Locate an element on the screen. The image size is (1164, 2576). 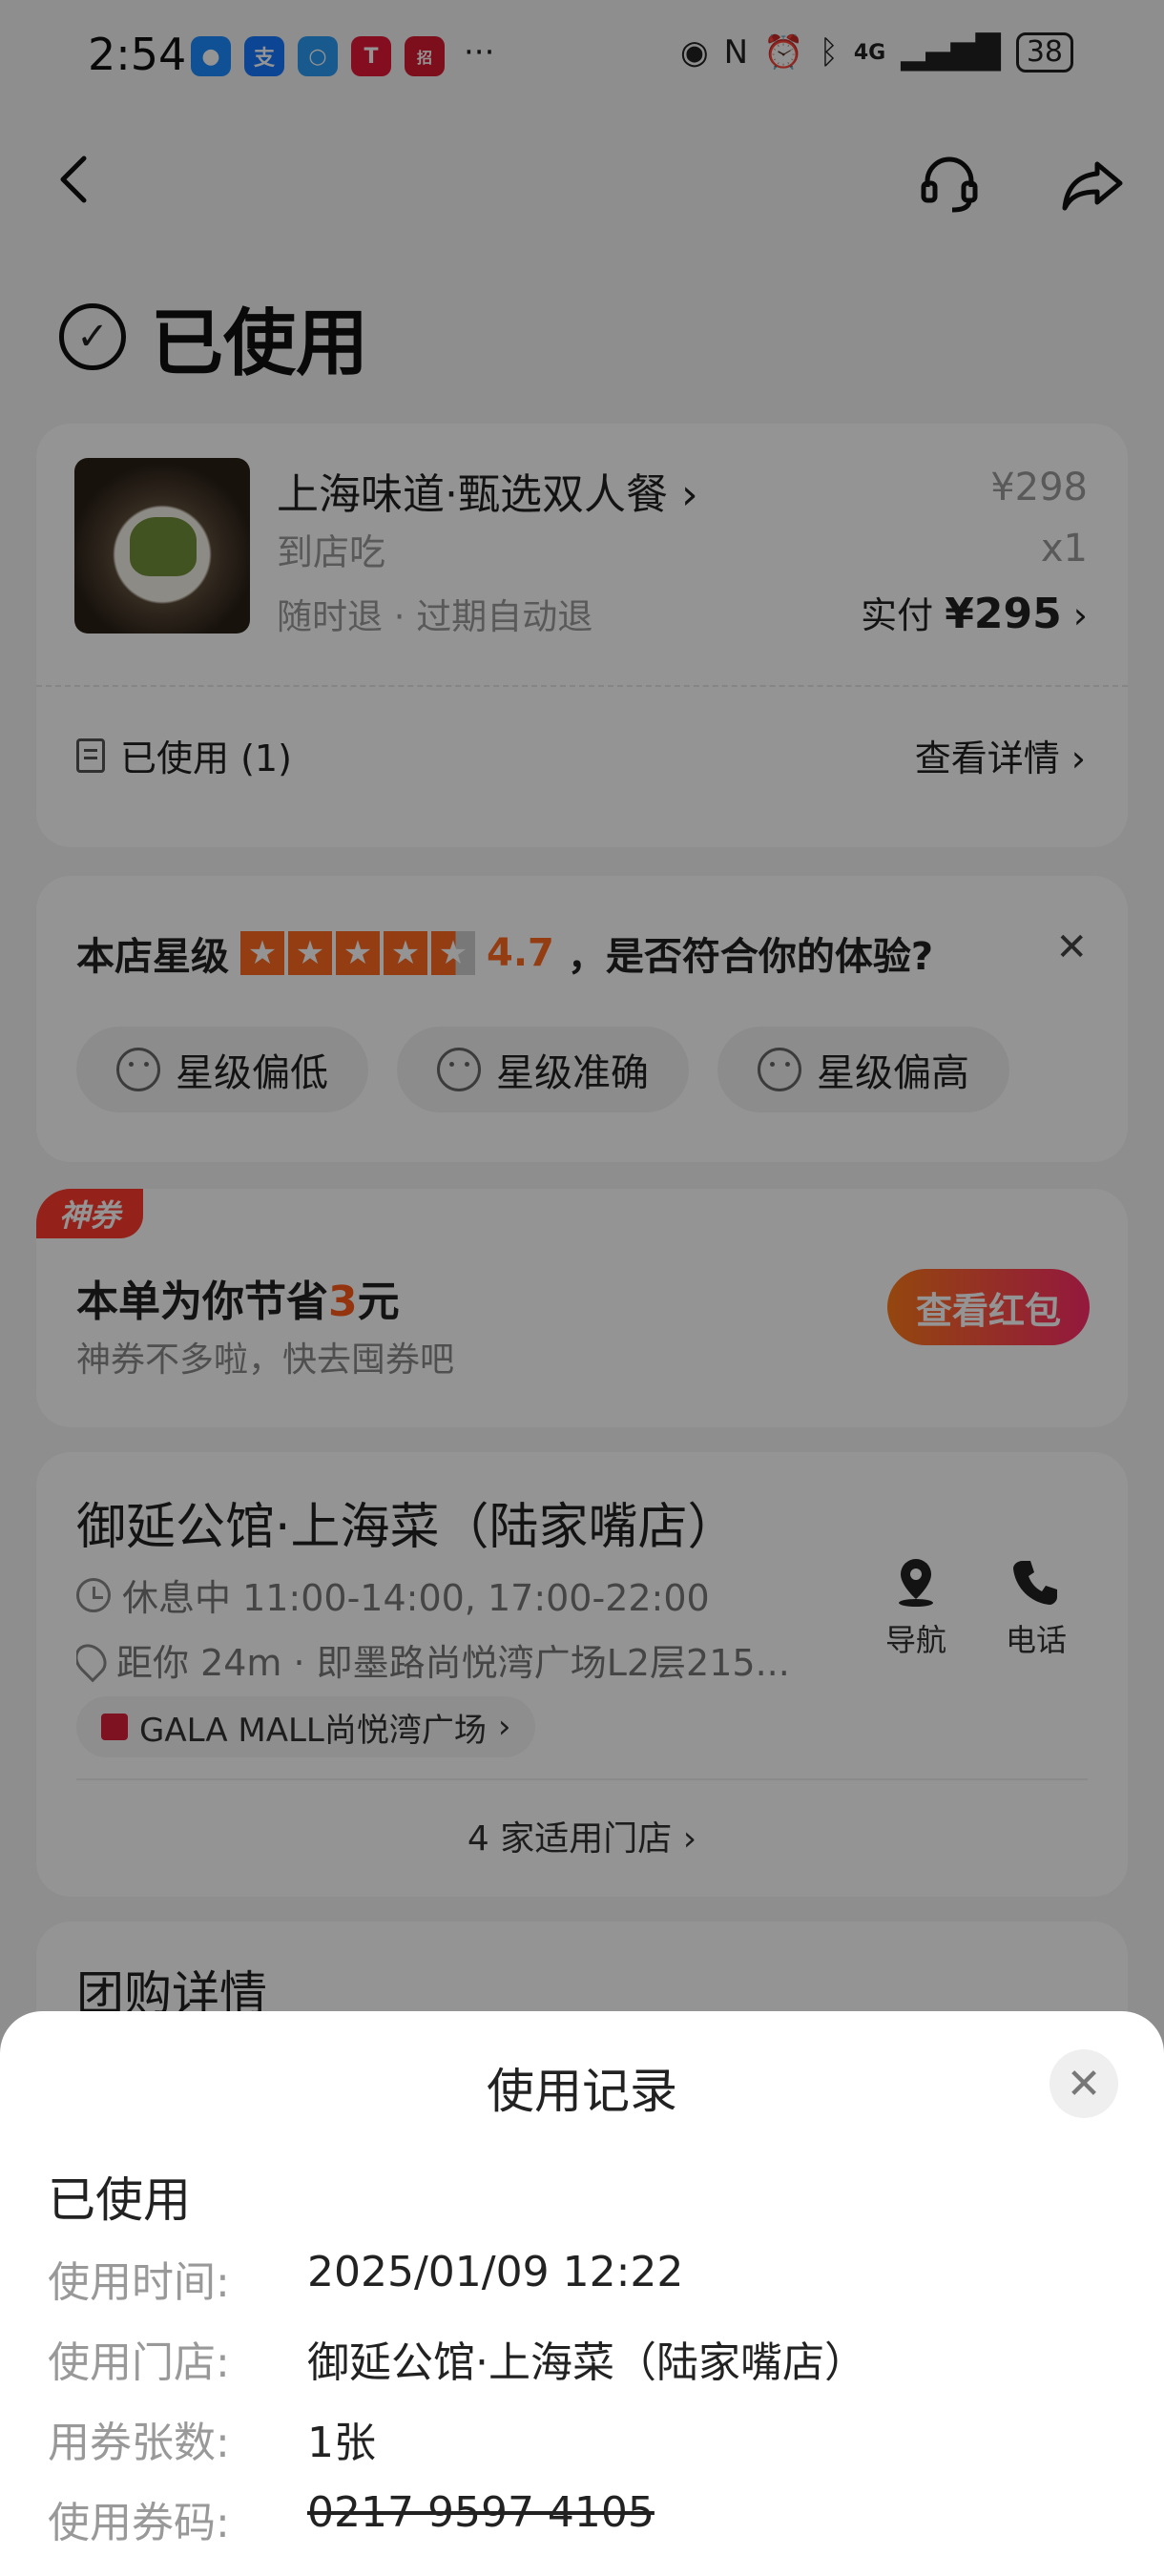
record-row-time: 使用时间: 2025/01/09 12:22 is located at coordinates (365, 2278).